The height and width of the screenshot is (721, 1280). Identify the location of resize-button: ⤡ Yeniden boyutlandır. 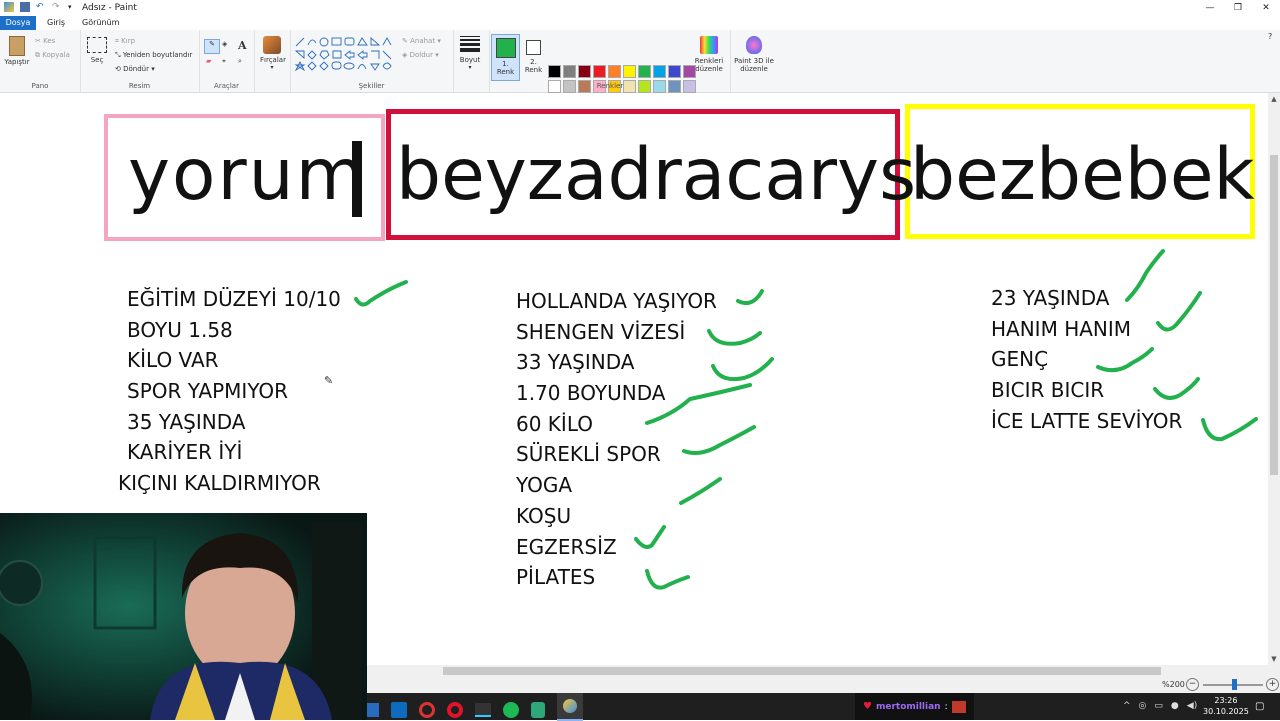
(153, 55).